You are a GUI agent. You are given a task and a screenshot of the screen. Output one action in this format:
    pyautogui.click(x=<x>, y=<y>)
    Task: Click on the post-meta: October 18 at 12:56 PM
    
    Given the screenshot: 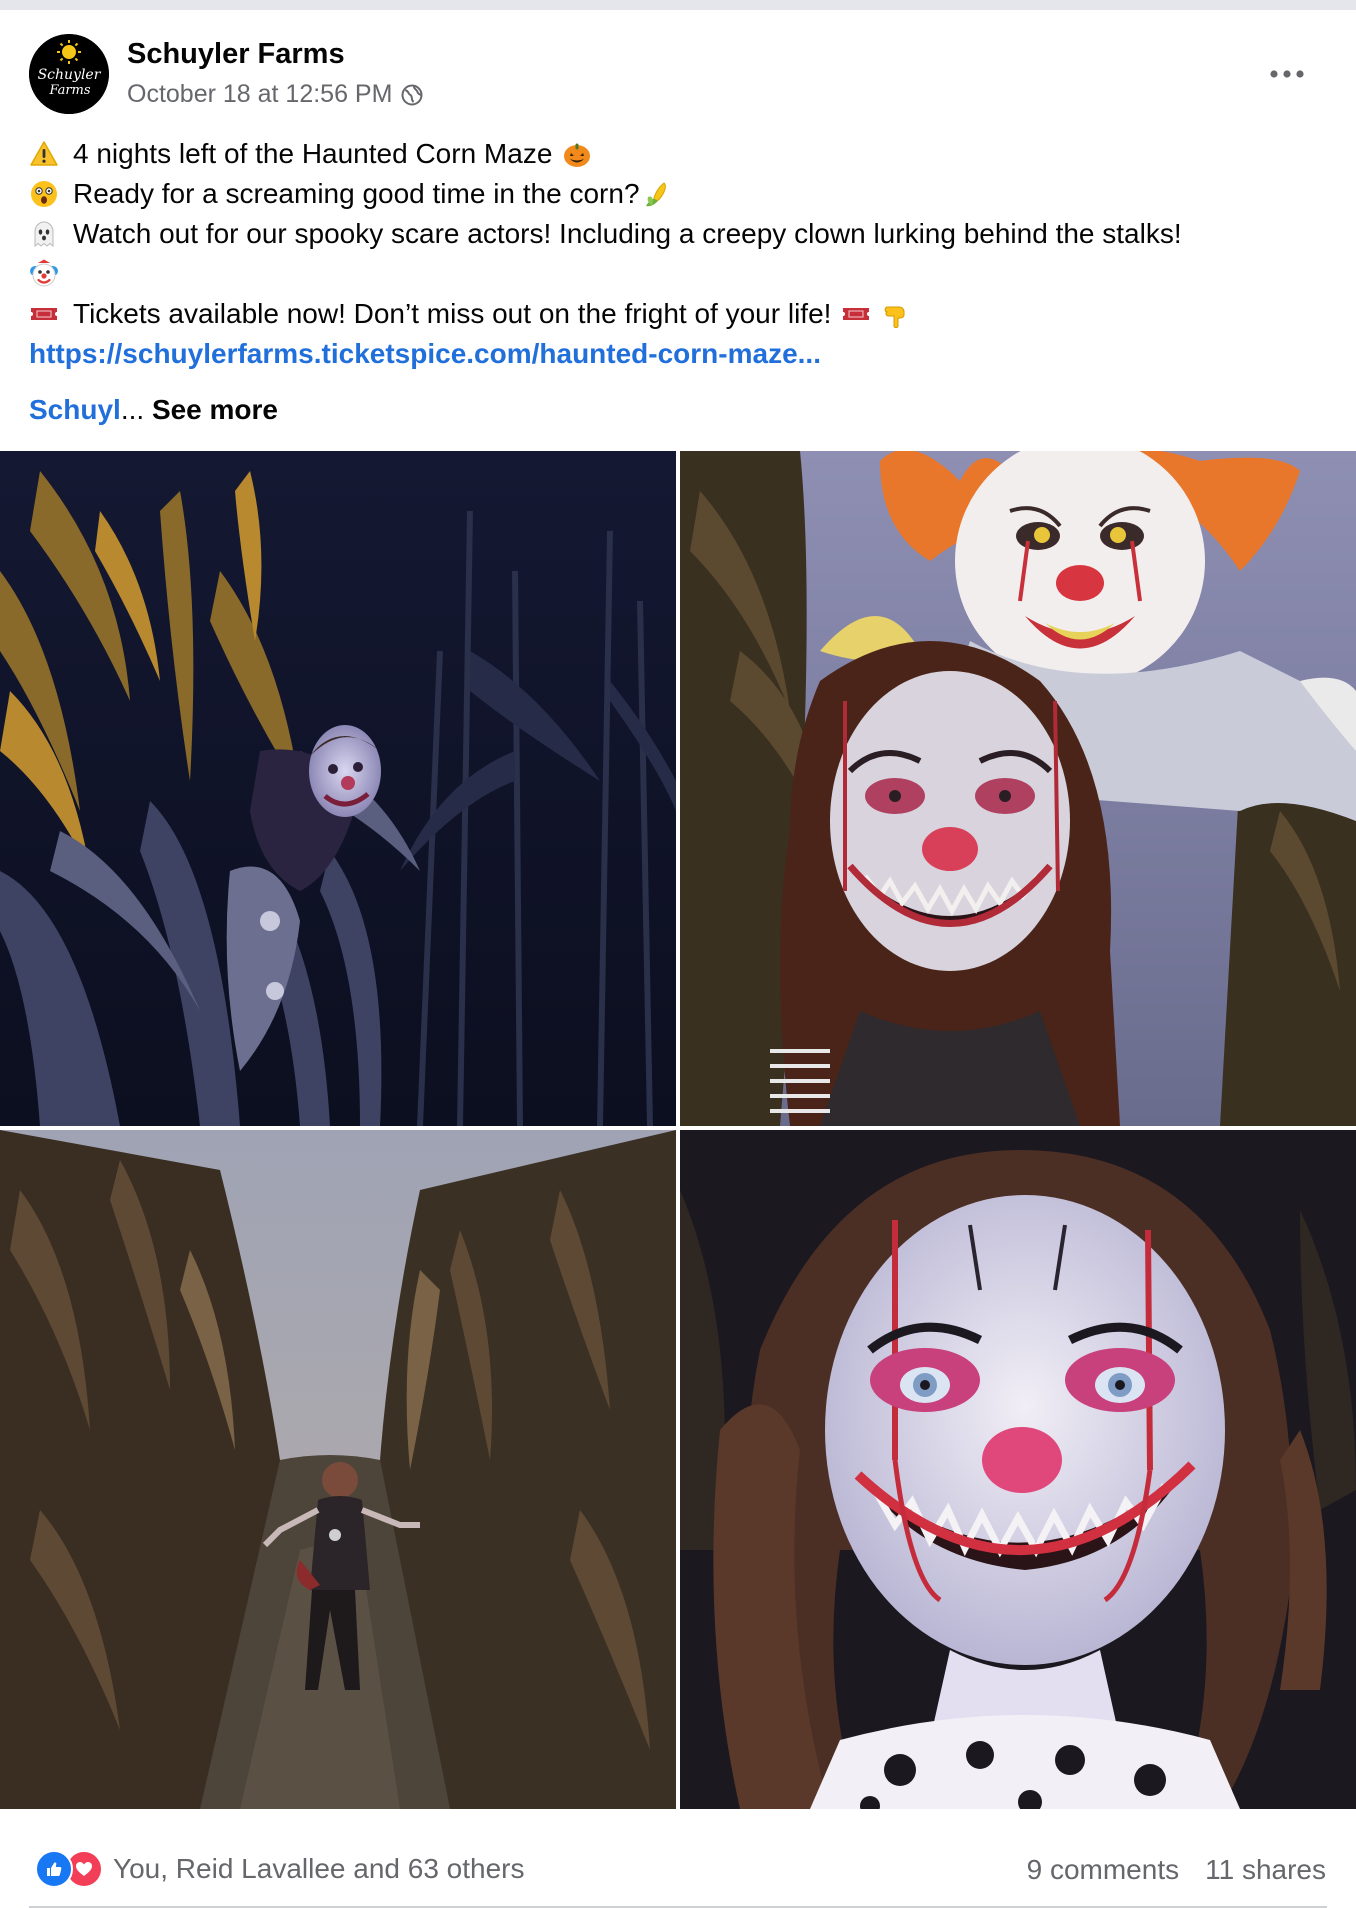 What is the action you would take?
    pyautogui.click(x=275, y=94)
    